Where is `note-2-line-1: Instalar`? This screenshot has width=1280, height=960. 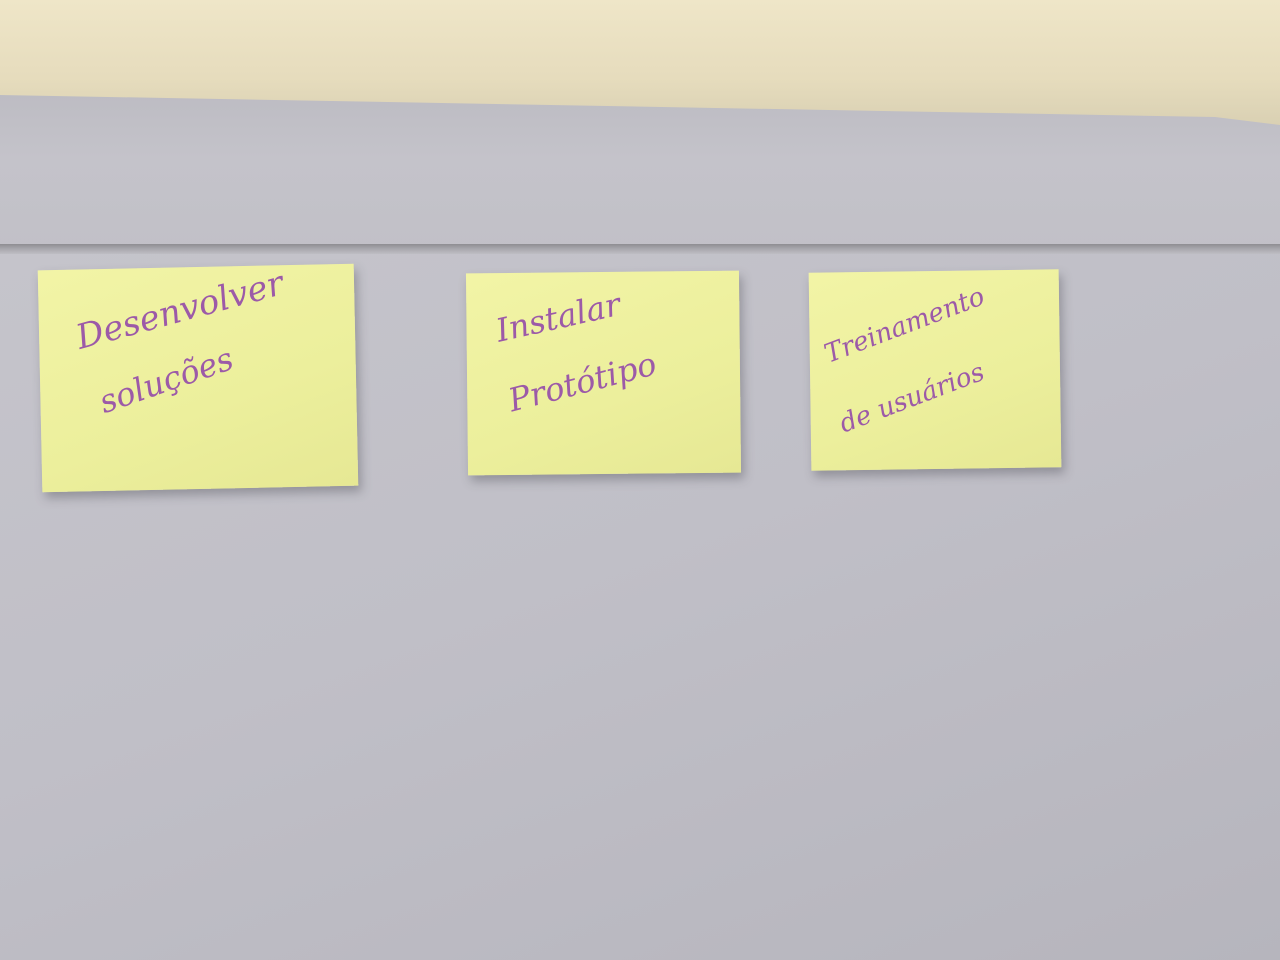 note-2-line-1: Instalar is located at coordinates (558, 317).